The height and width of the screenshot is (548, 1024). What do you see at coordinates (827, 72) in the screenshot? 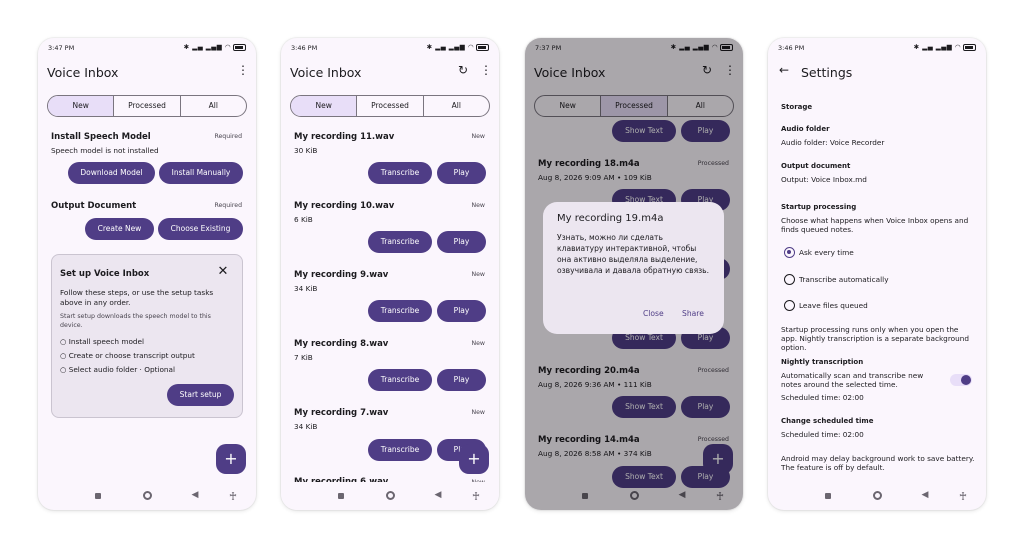
I see `app-title: Settings` at bounding box center [827, 72].